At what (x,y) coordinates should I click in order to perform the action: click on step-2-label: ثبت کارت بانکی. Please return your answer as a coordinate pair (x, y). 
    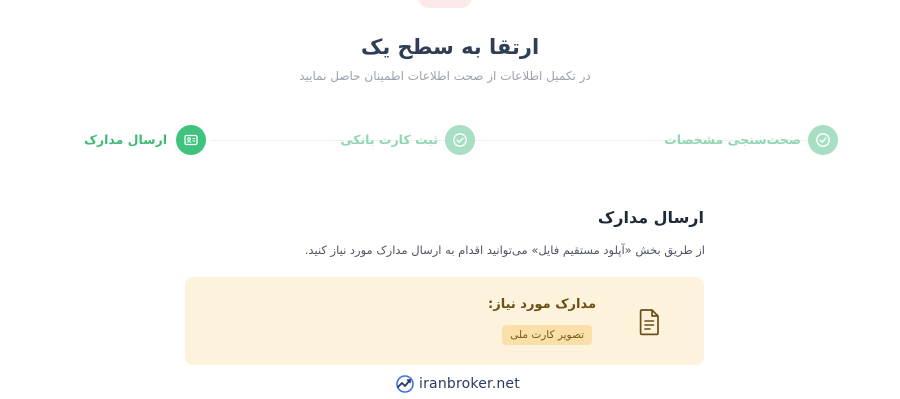
    Looking at the image, I should click on (389, 139).